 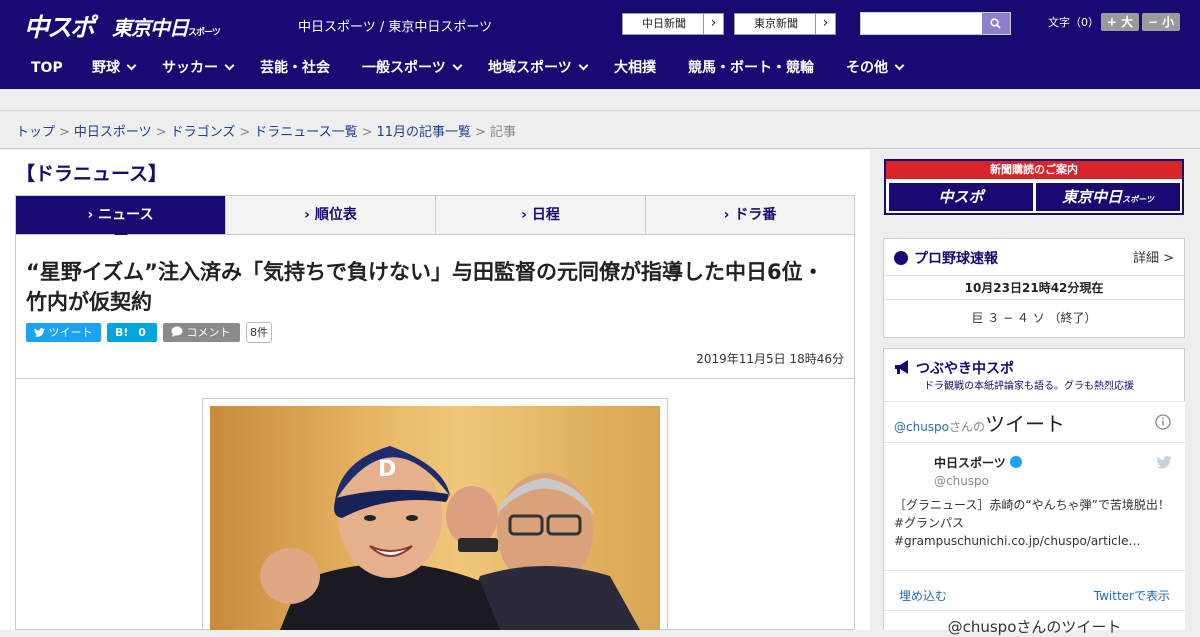 I want to click on nav-item-local-sports: 地域スポーツ, so click(x=538, y=68).